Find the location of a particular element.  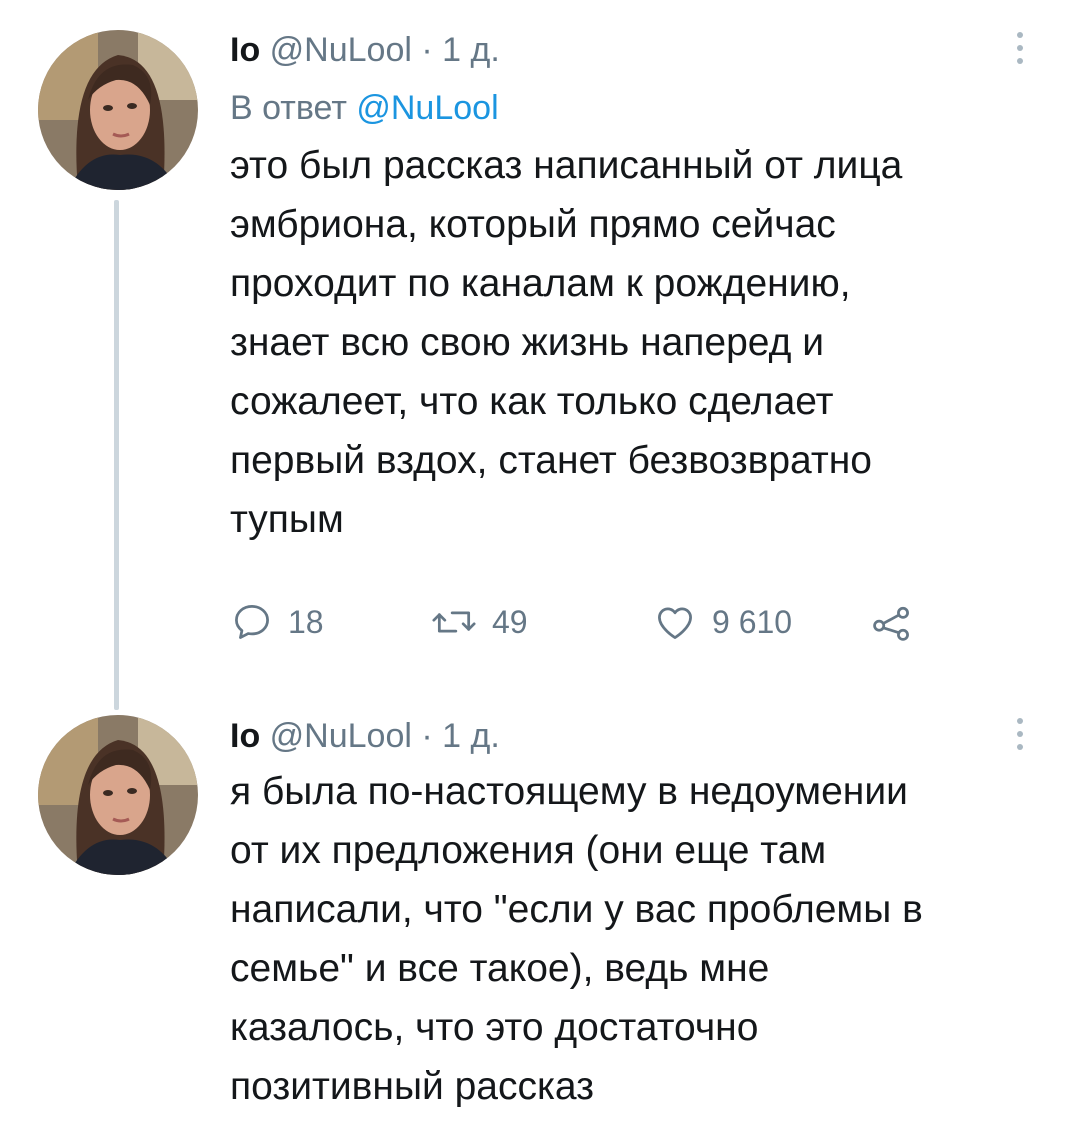

reply-mention-link: @NuLool is located at coordinates (427, 108).